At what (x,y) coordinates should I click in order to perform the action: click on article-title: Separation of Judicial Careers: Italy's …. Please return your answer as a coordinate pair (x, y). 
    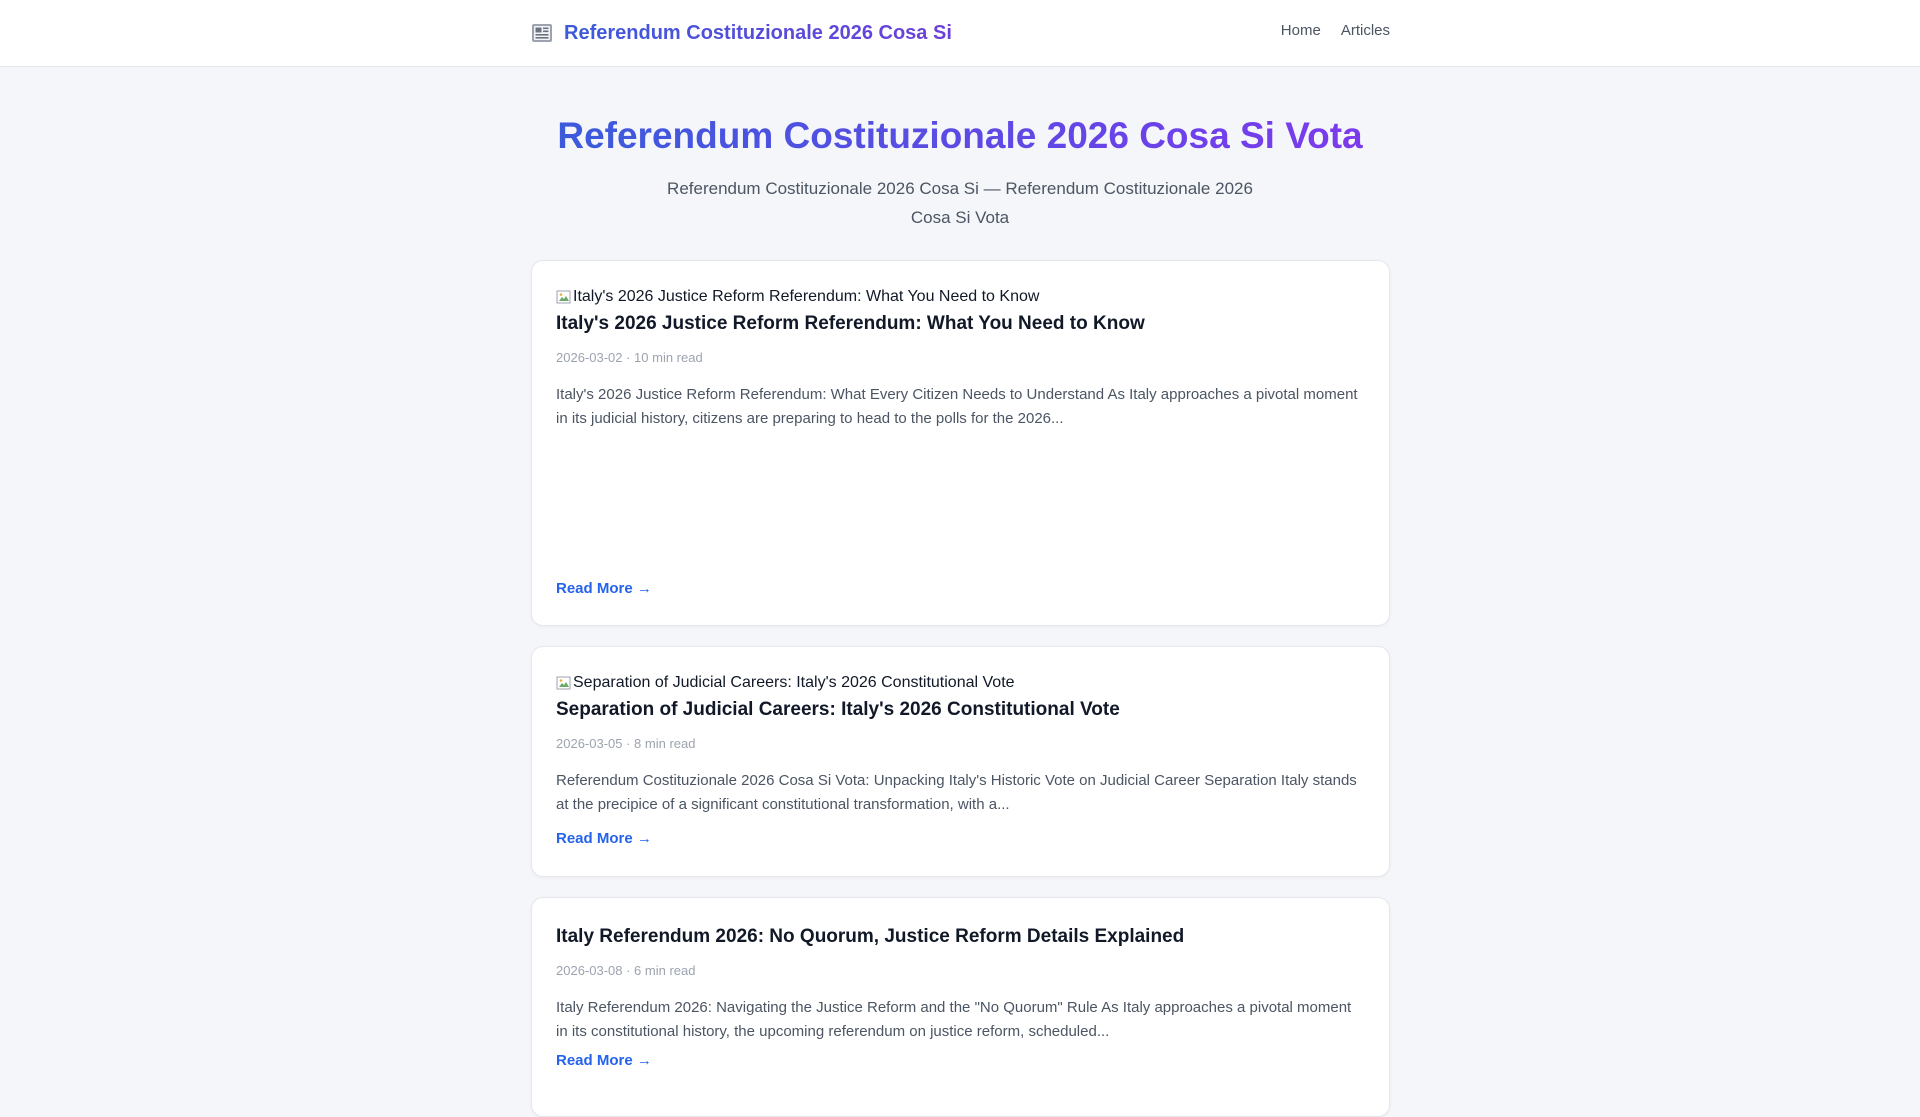
    Looking at the image, I should click on (960, 710).